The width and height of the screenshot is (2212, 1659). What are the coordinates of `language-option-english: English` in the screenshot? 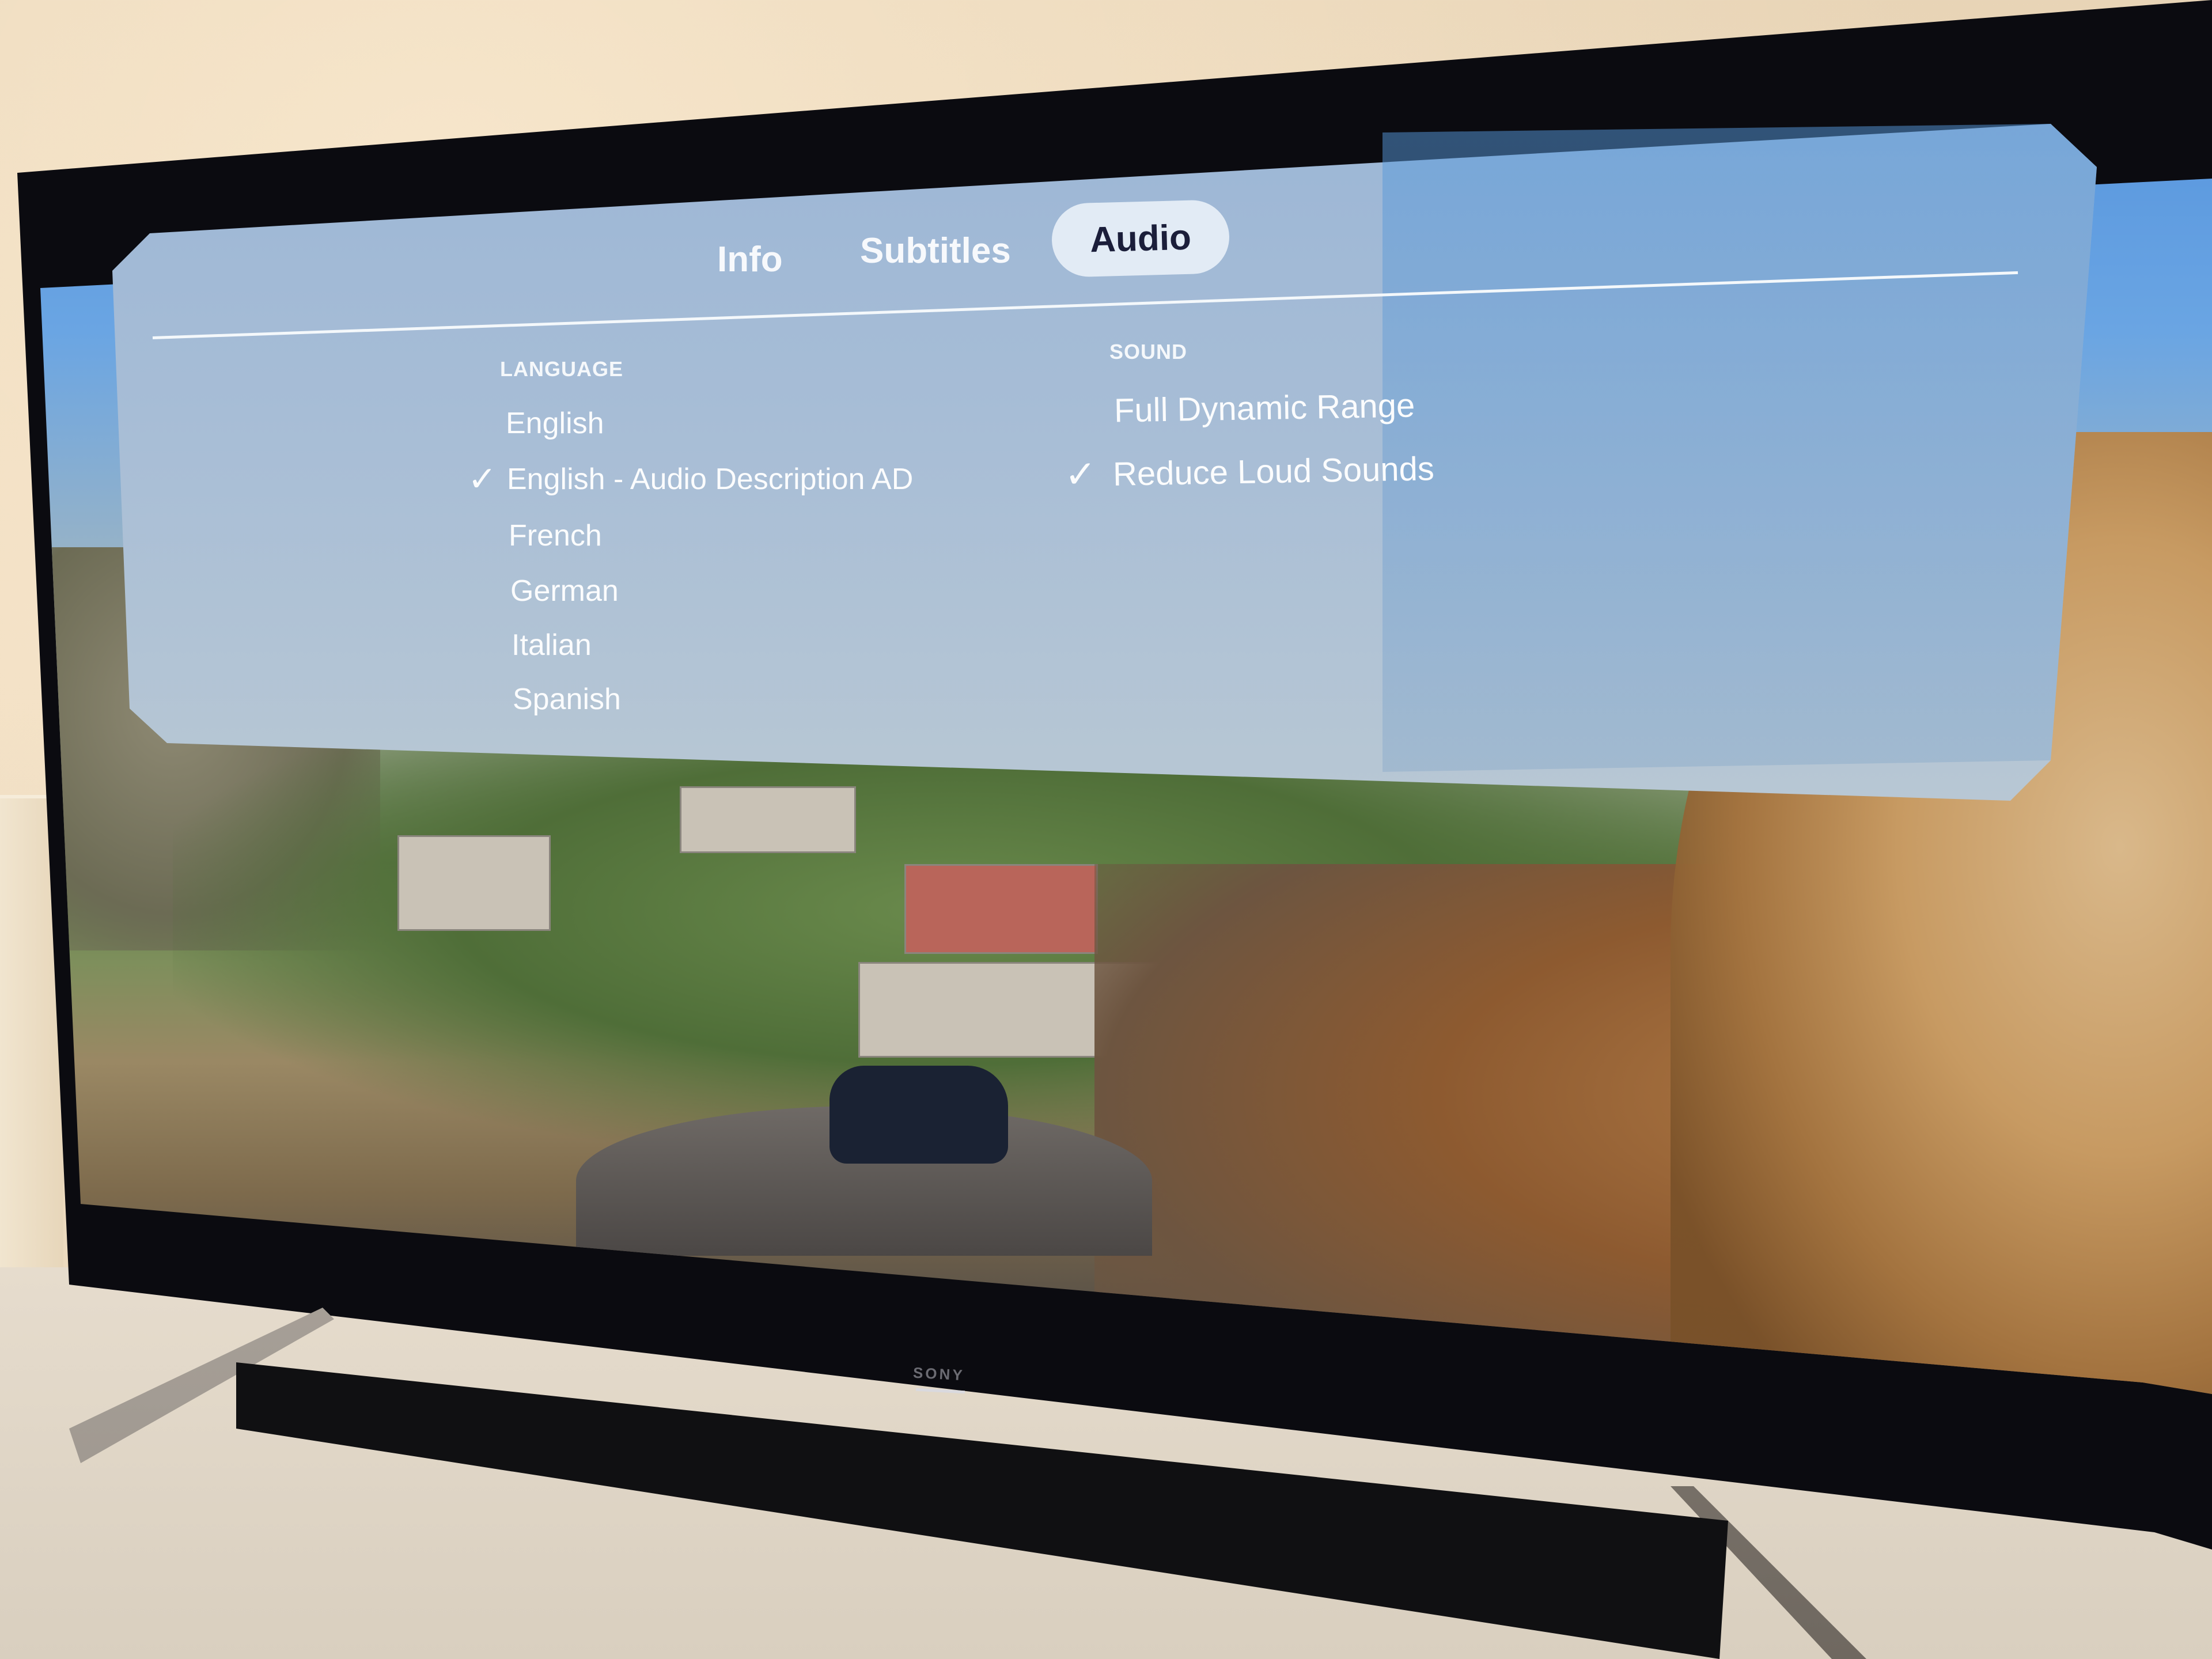 It's located at (555, 423).